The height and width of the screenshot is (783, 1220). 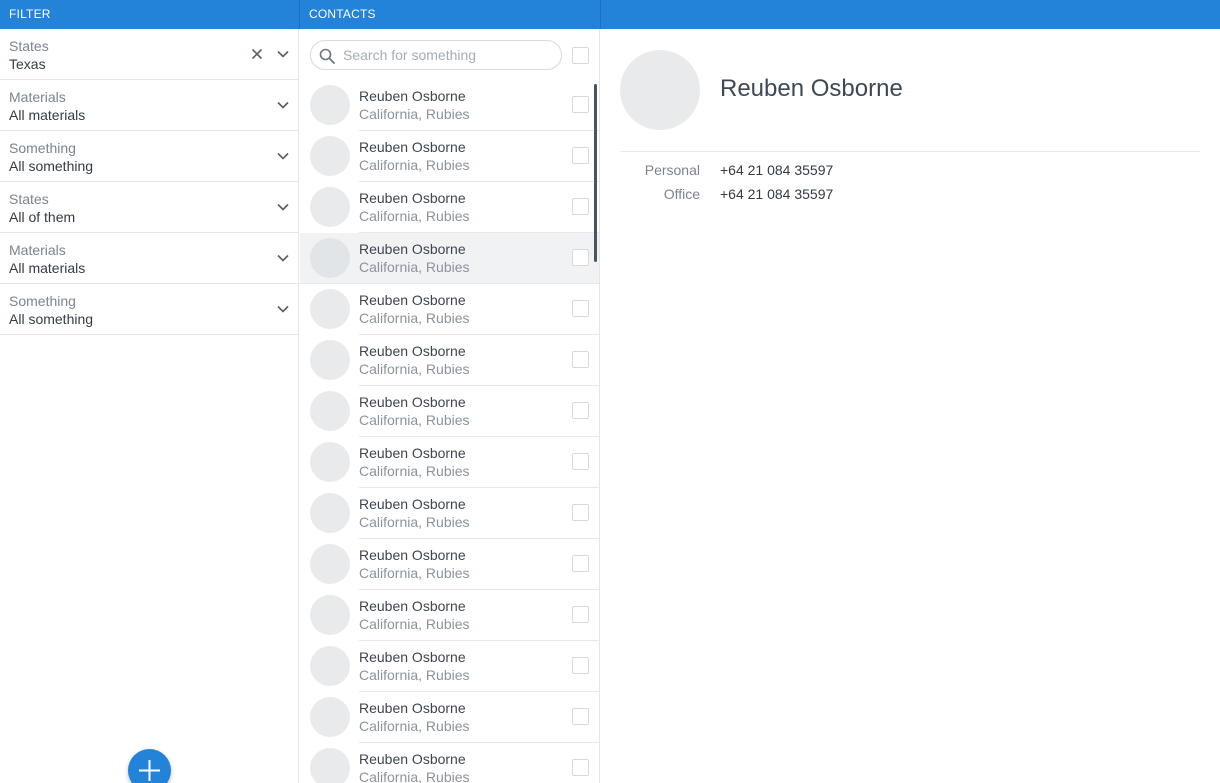 I want to click on filter-section-title: FILTER, so click(x=30, y=14).